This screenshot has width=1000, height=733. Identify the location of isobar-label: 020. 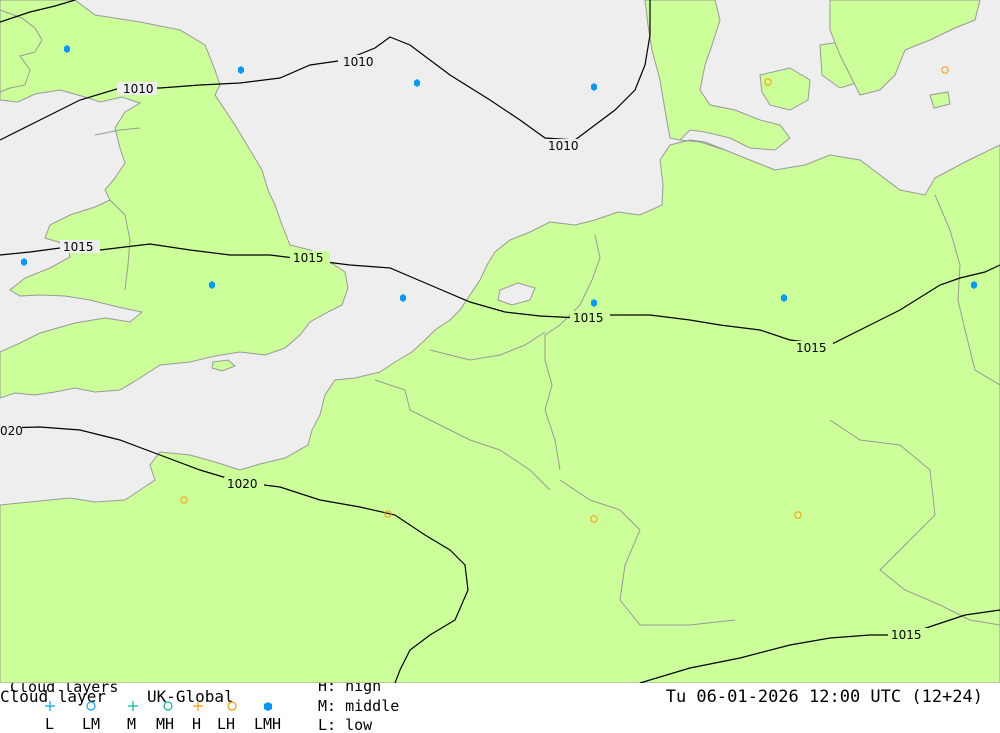
(11, 431).